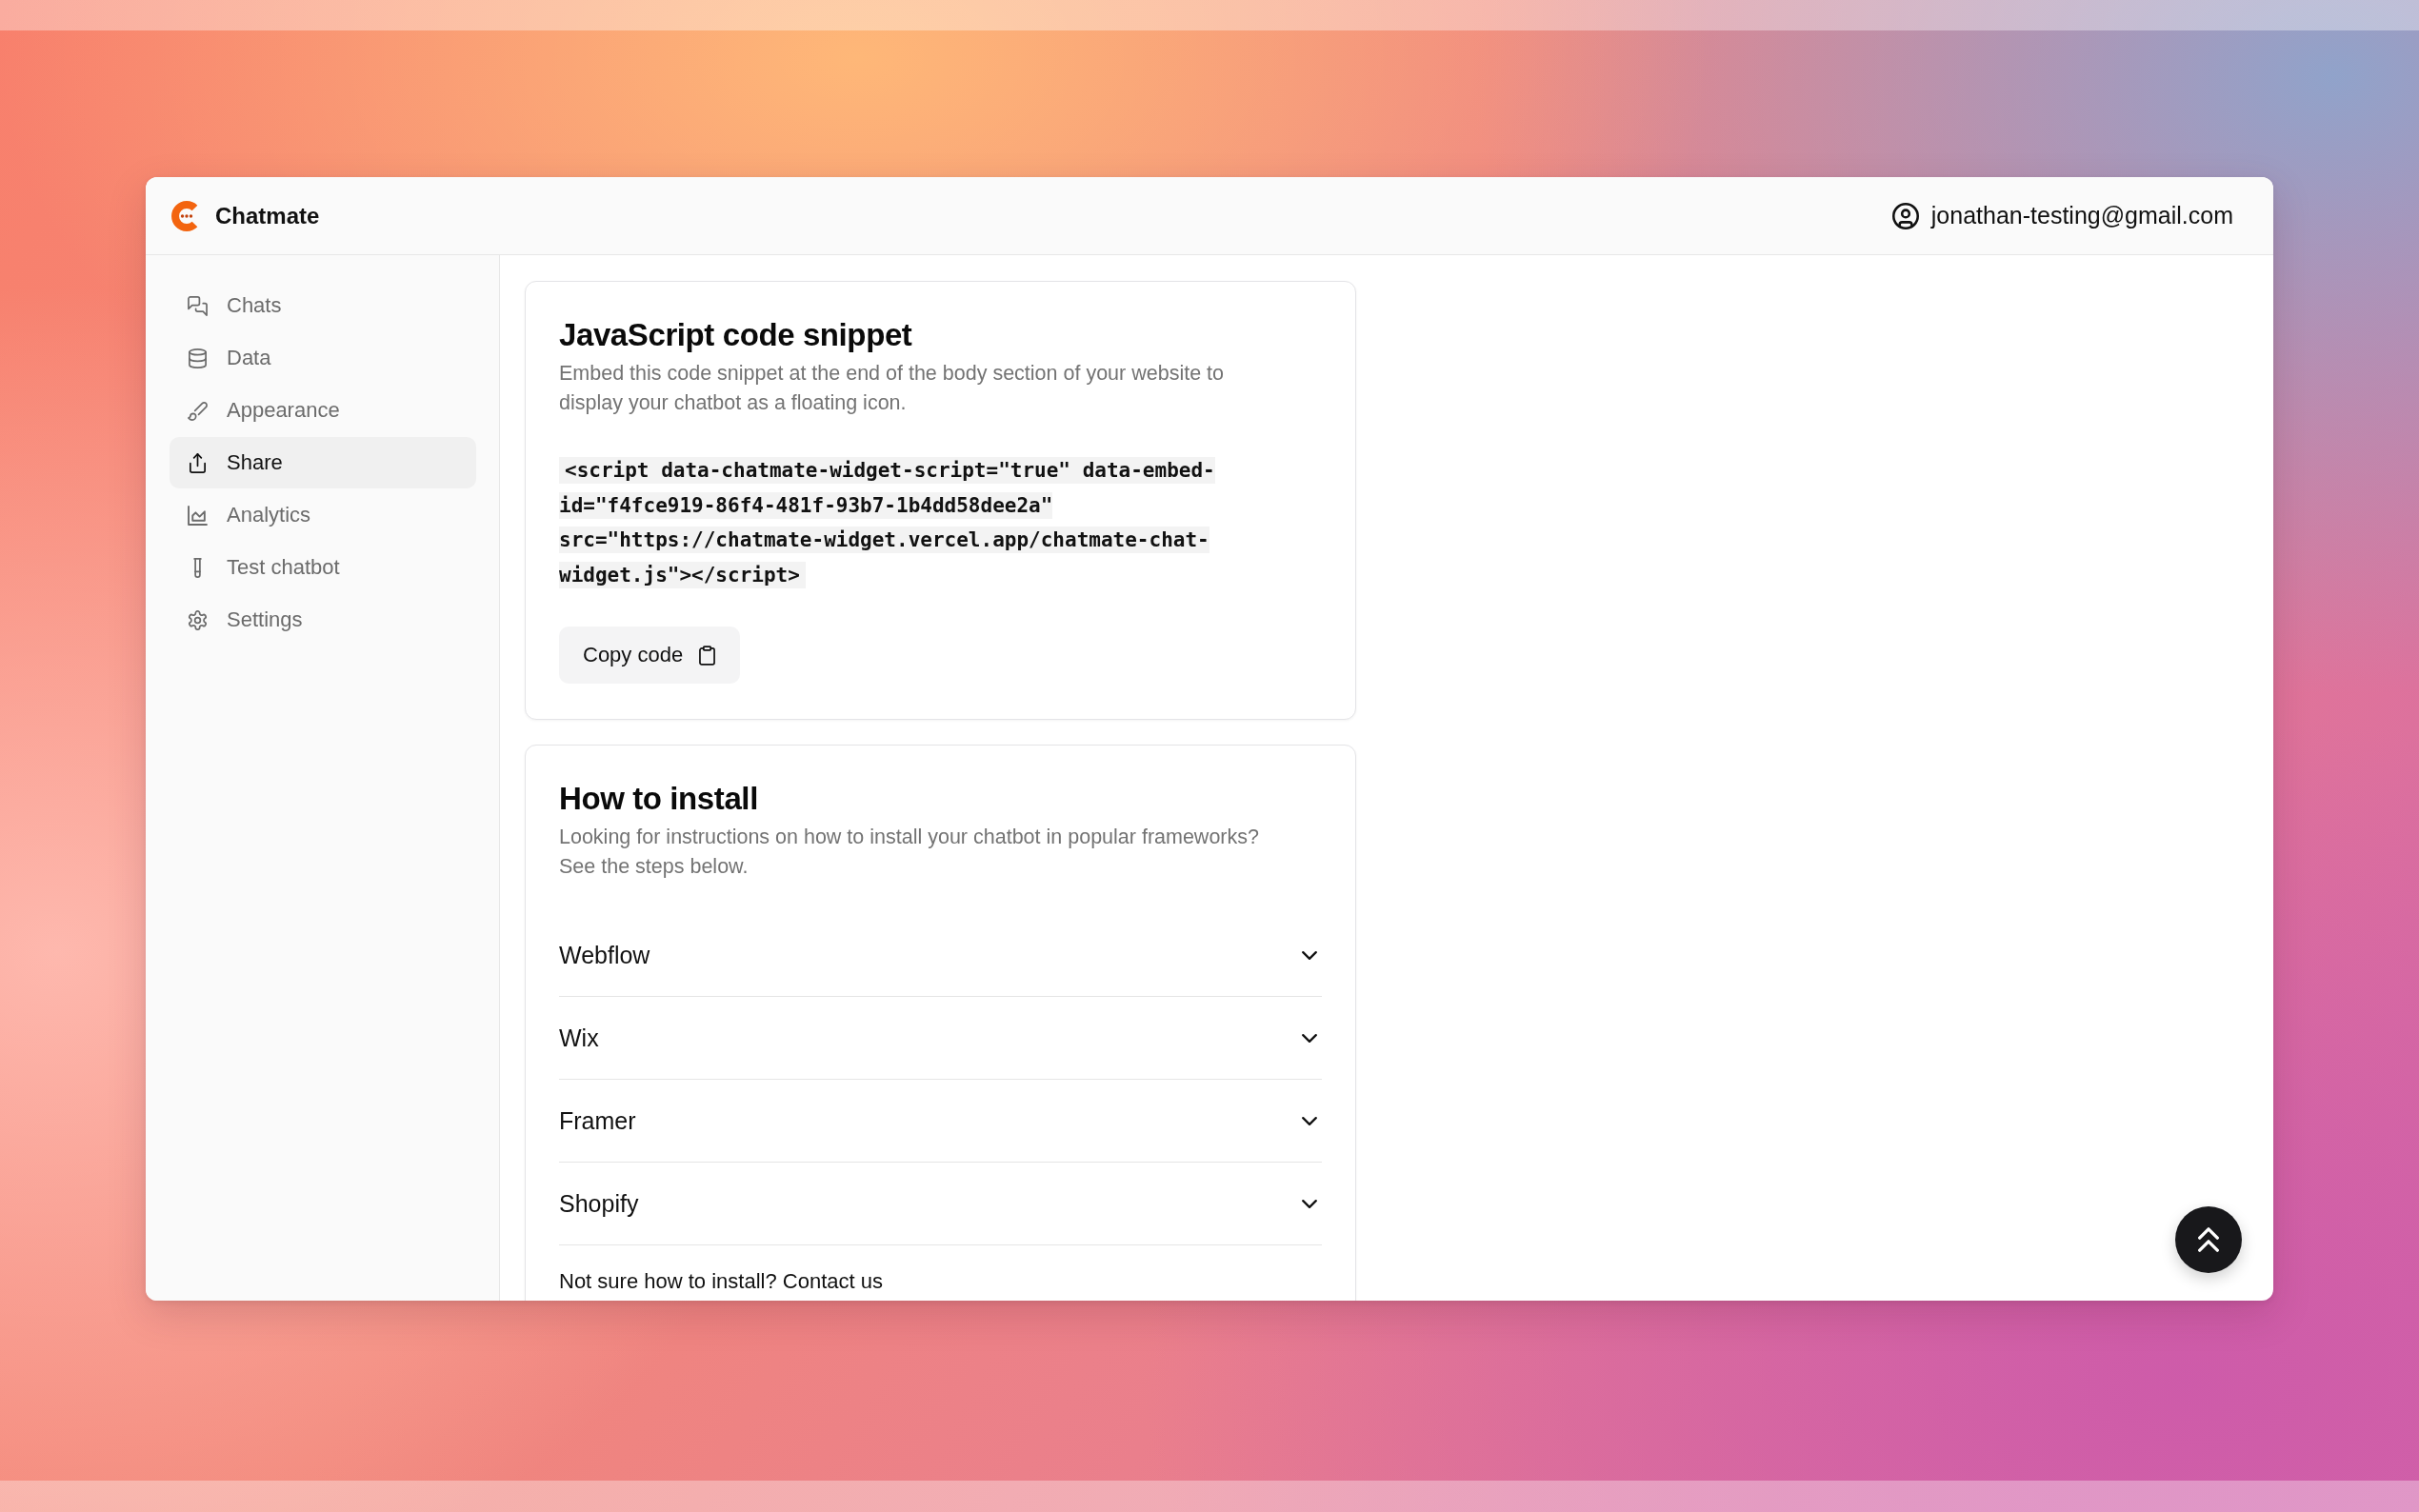 The width and height of the screenshot is (2419, 1512). Describe the element at coordinates (650, 655) in the screenshot. I see `copy-code-button: Copy code` at that location.